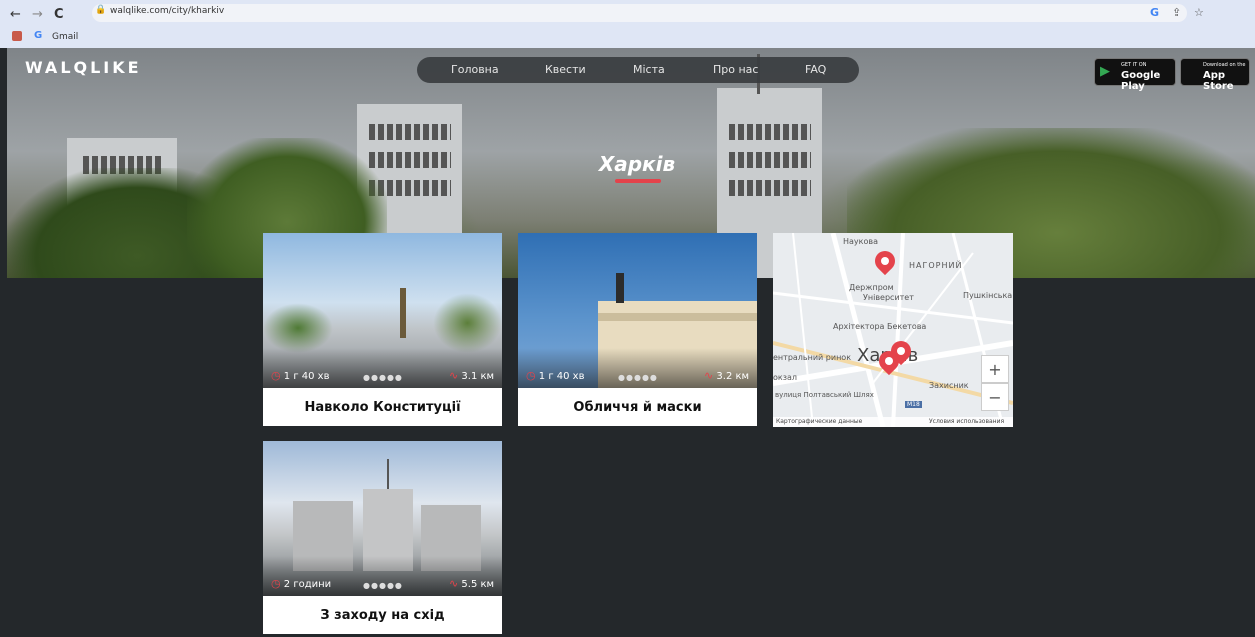  I want to click on site-logo: WALQLIKE, so click(83, 67).